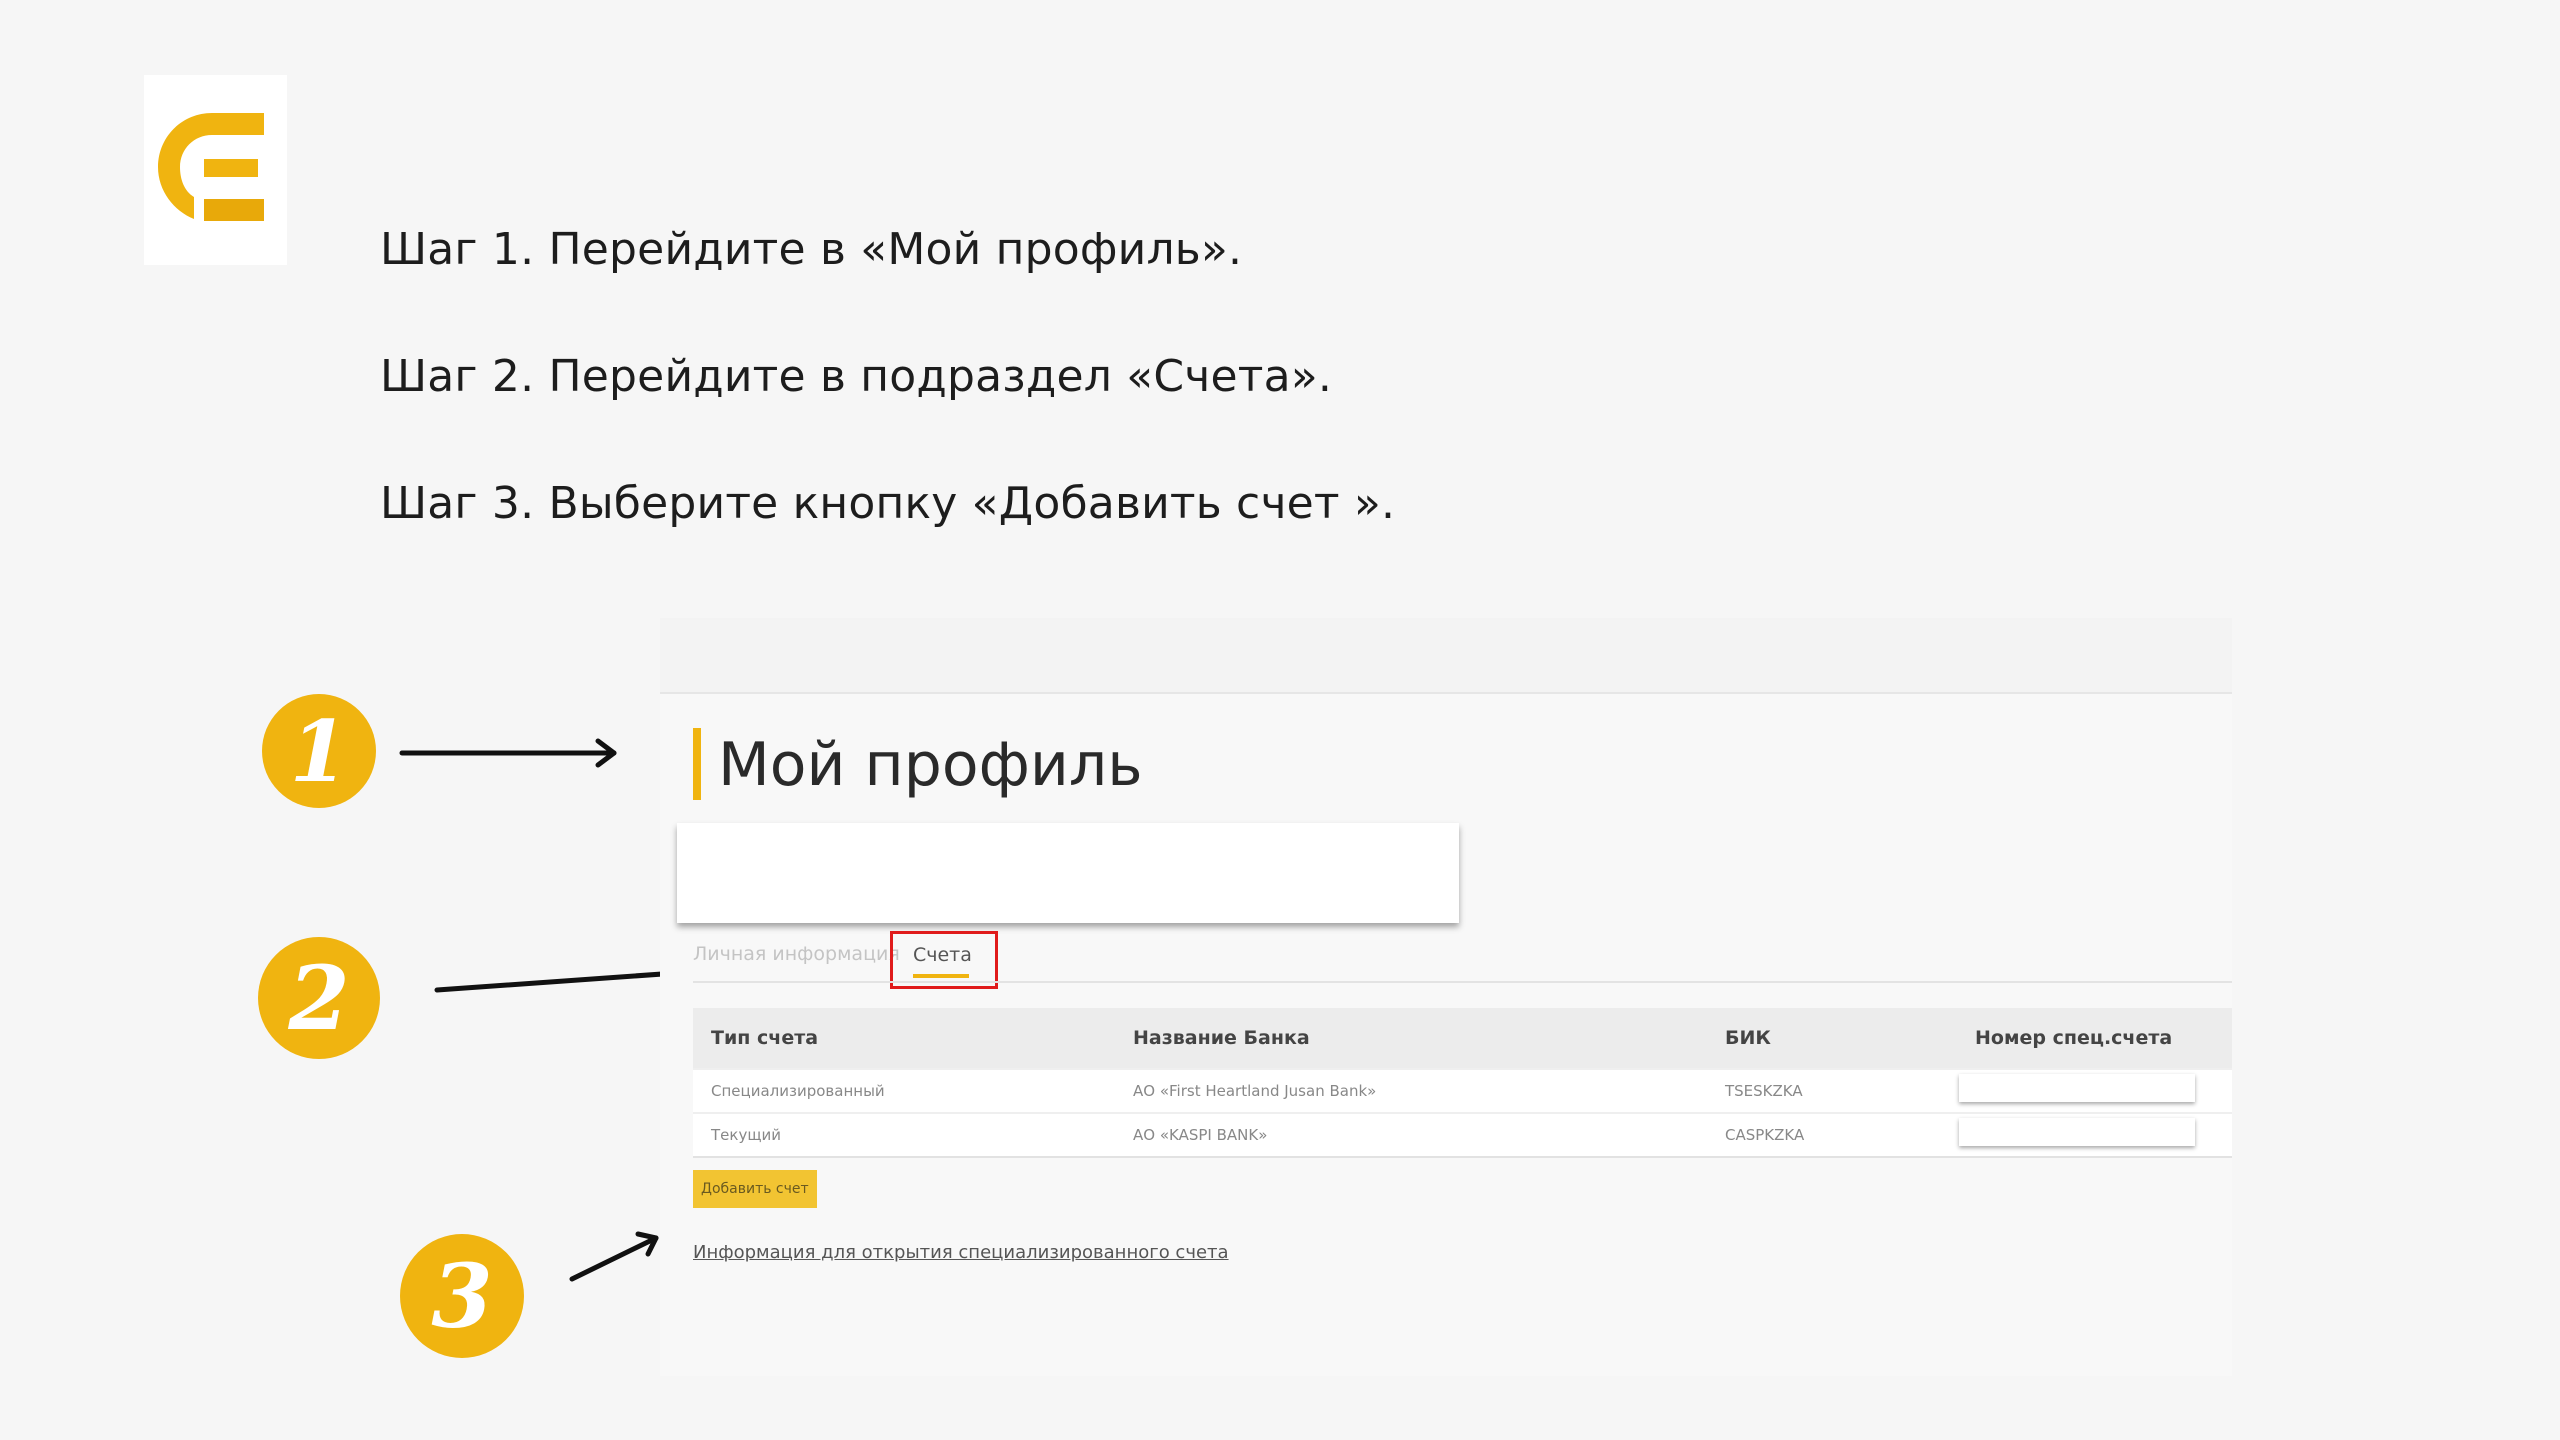 The image size is (2560, 1440). I want to click on bik-code: TSESKZKA, so click(1764, 1091).